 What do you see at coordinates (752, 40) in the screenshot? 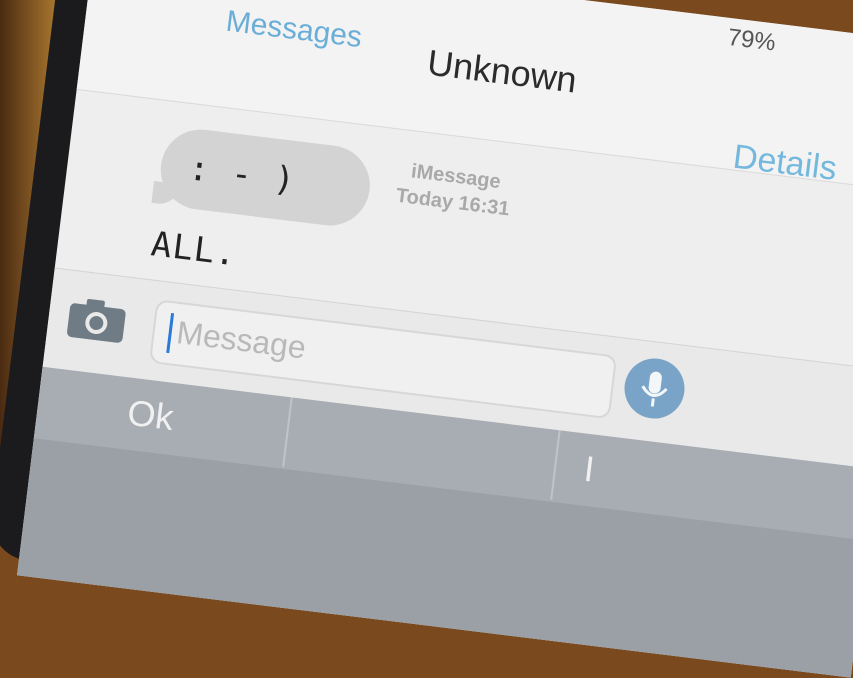
I see `battery-percentage: 79%` at bounding box center [752, 40].